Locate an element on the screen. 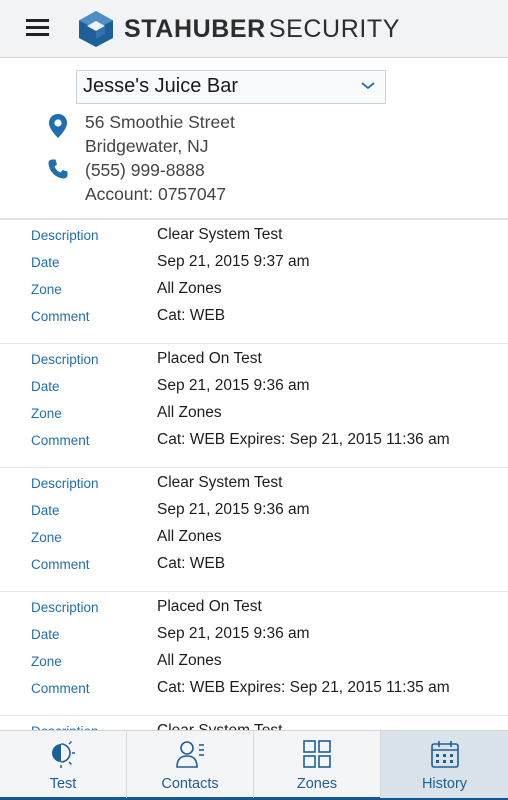 This screenshot has height=800, width=508. tab-history: History is located at coordinates (444, 764).